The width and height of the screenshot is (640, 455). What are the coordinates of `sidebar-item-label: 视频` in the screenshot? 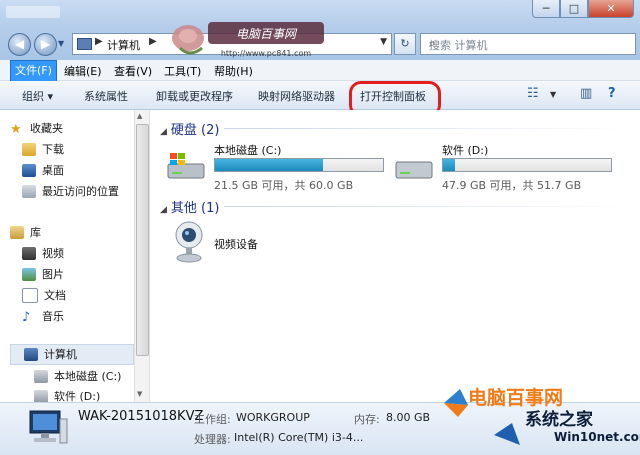 It's located at (53, 253).